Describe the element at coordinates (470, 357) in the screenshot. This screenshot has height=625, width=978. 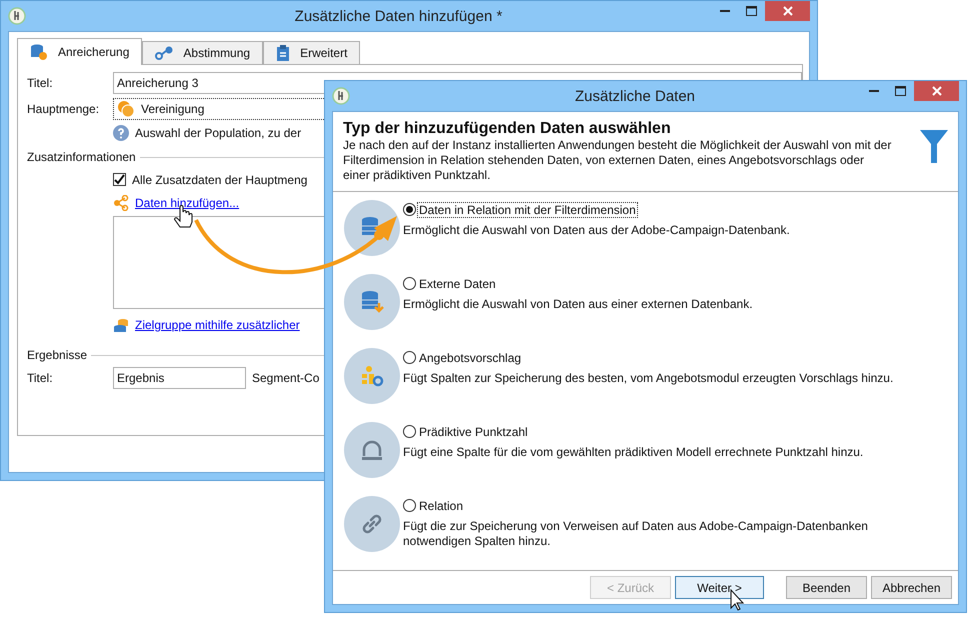
I see `option-label: Angebotsvorschlag` at that location.